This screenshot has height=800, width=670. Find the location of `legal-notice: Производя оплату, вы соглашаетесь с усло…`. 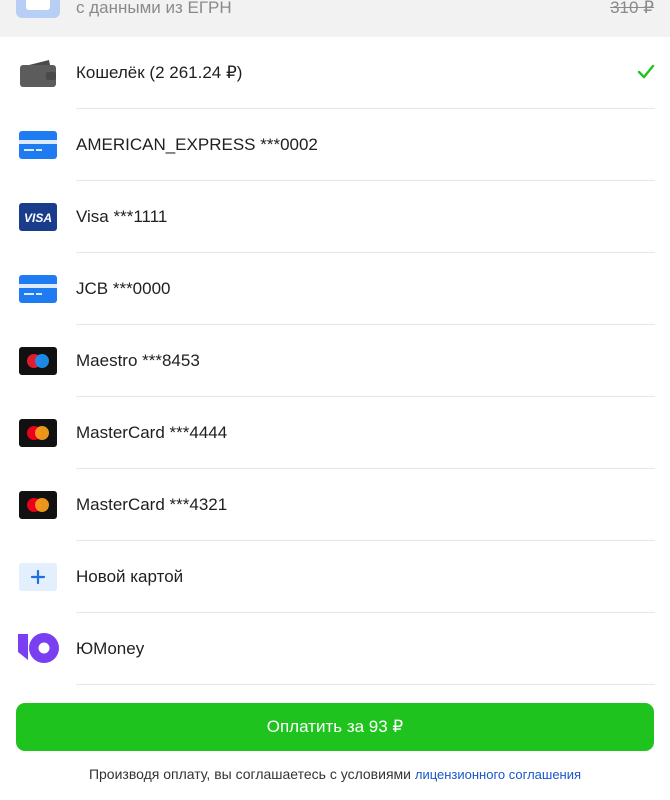

legal-notice: Производя оплату, вы соглашаетесь с усло… is located at coordinates (335, 774).